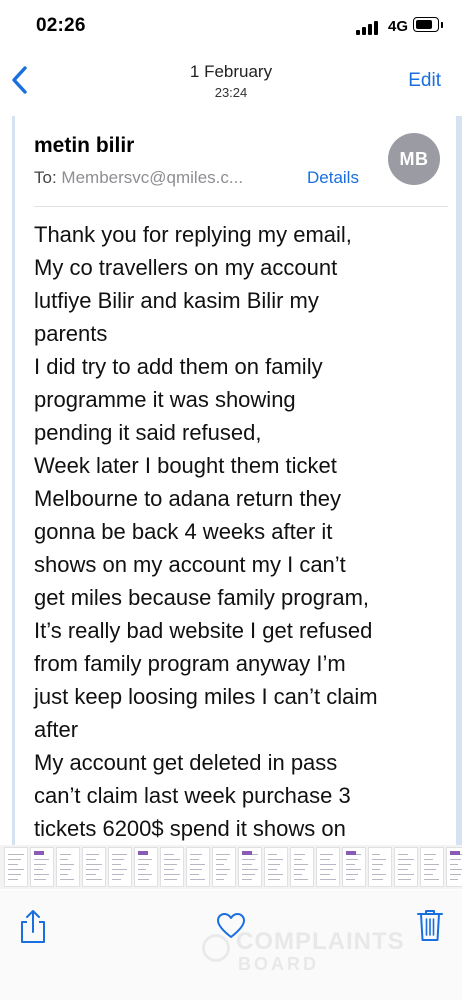 The image size is (462, 1000). What do you see at coordinates (71, 333) in the screenshot?
I see `body-line: parents` at bounding box center [71, 333].